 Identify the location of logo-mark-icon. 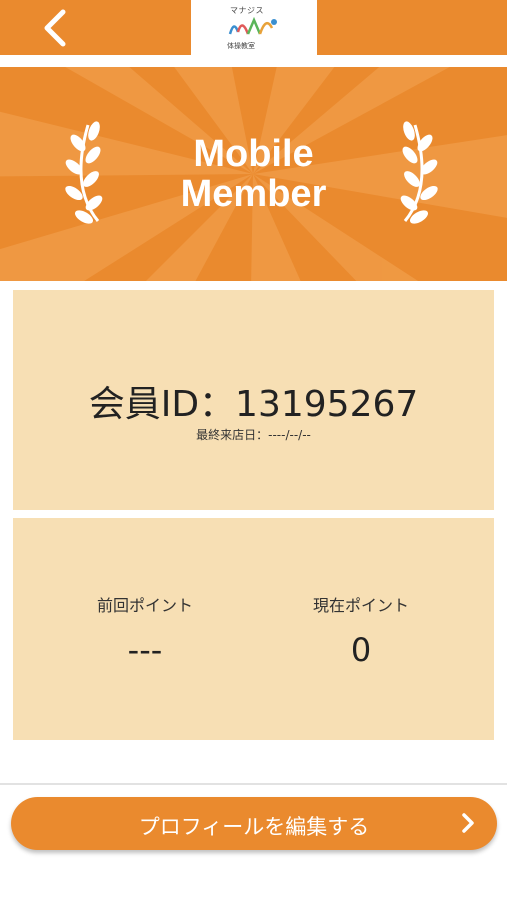
(252, 25).